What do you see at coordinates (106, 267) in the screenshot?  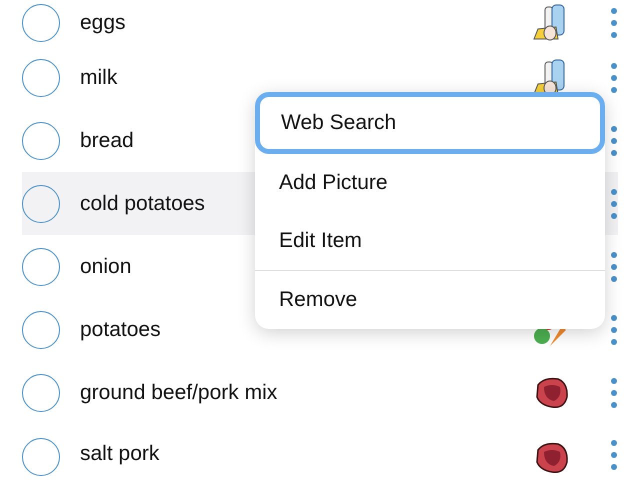 I see `item-label: onion` at bounding box center [106, 267].